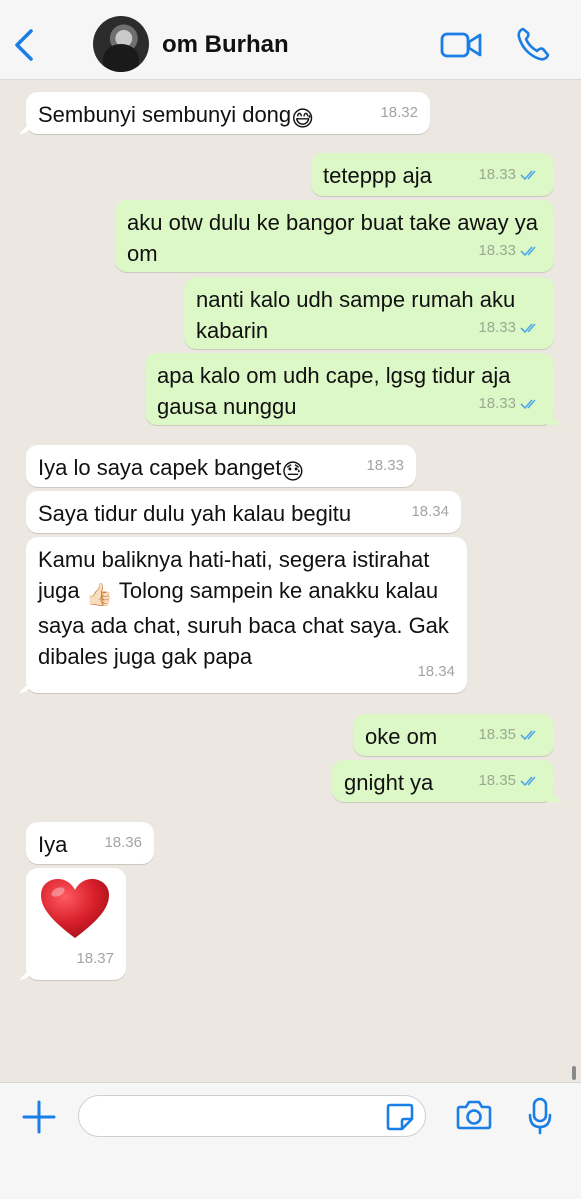 The width and height of the screenshot is (581, 1199). Describe the element at coordinates (303, 118) in the screenshot. I see `sweat-smile-emoji: 😅` at that location.